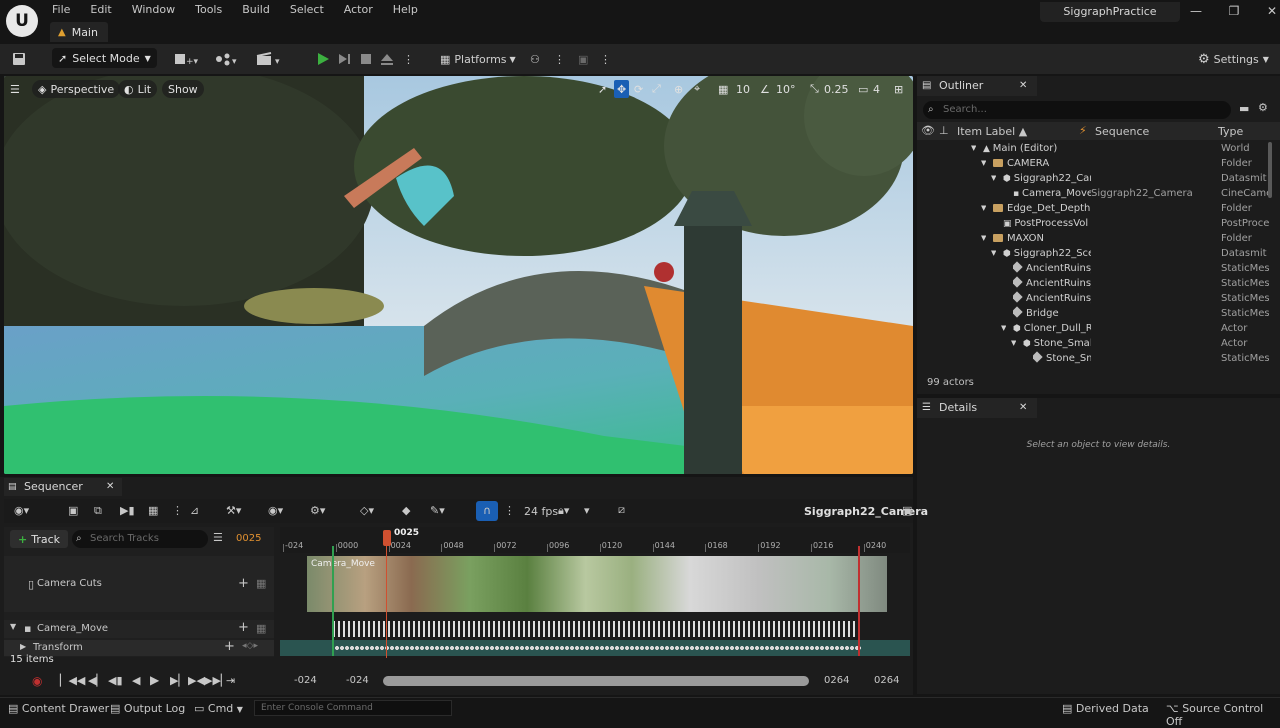  I want to click on track-row-camera-cuts: ▯ Camera Cuts + ▦, so click(139, 584).